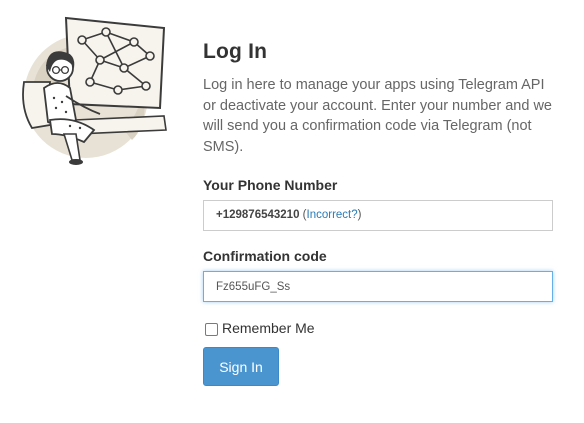 This screenshot has height=423, width=584. Describe the element at coordinates (265, 256) in the screenshot. I see `confirmation-code-label: Confirmation code` at that location.